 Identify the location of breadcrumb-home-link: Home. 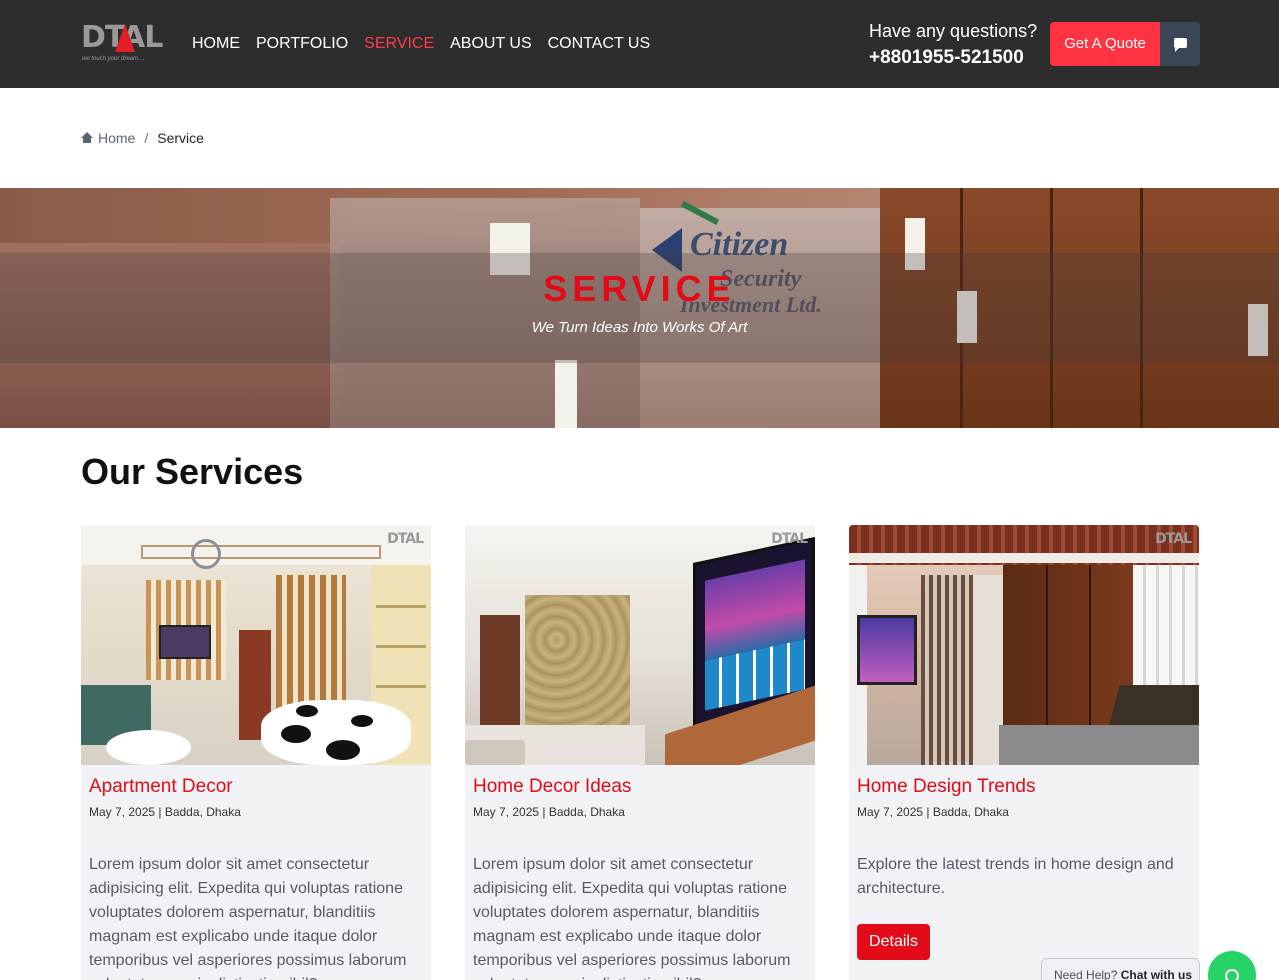
(116, 138).